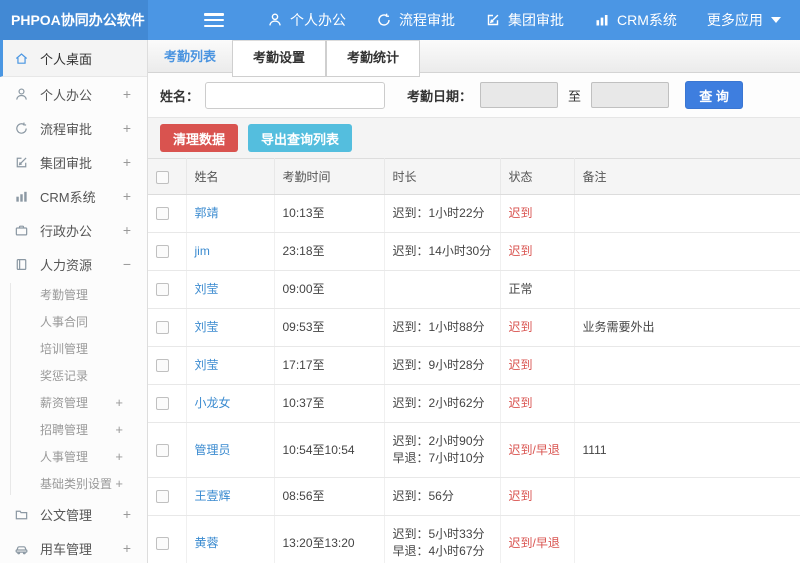 This screenshot has height=563, width=800. Describe the element at coordinates (74, 20) in the screenshot. I see `app-logo: PHPOA协同办公软件` at that location.